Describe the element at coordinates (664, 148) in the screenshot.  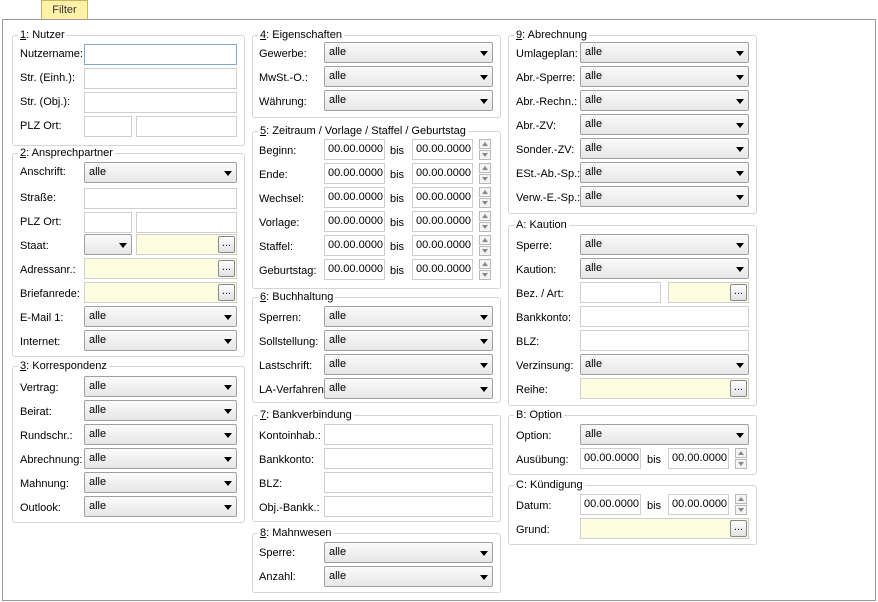
I see `sonder-zv-select: alle` at that location.